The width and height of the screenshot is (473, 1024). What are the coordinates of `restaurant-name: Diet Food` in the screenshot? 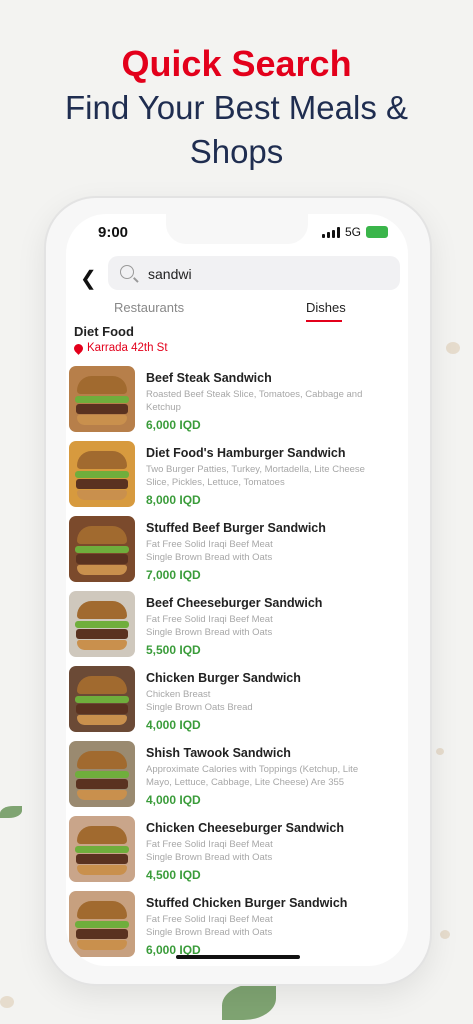 It's located at (104, 331).